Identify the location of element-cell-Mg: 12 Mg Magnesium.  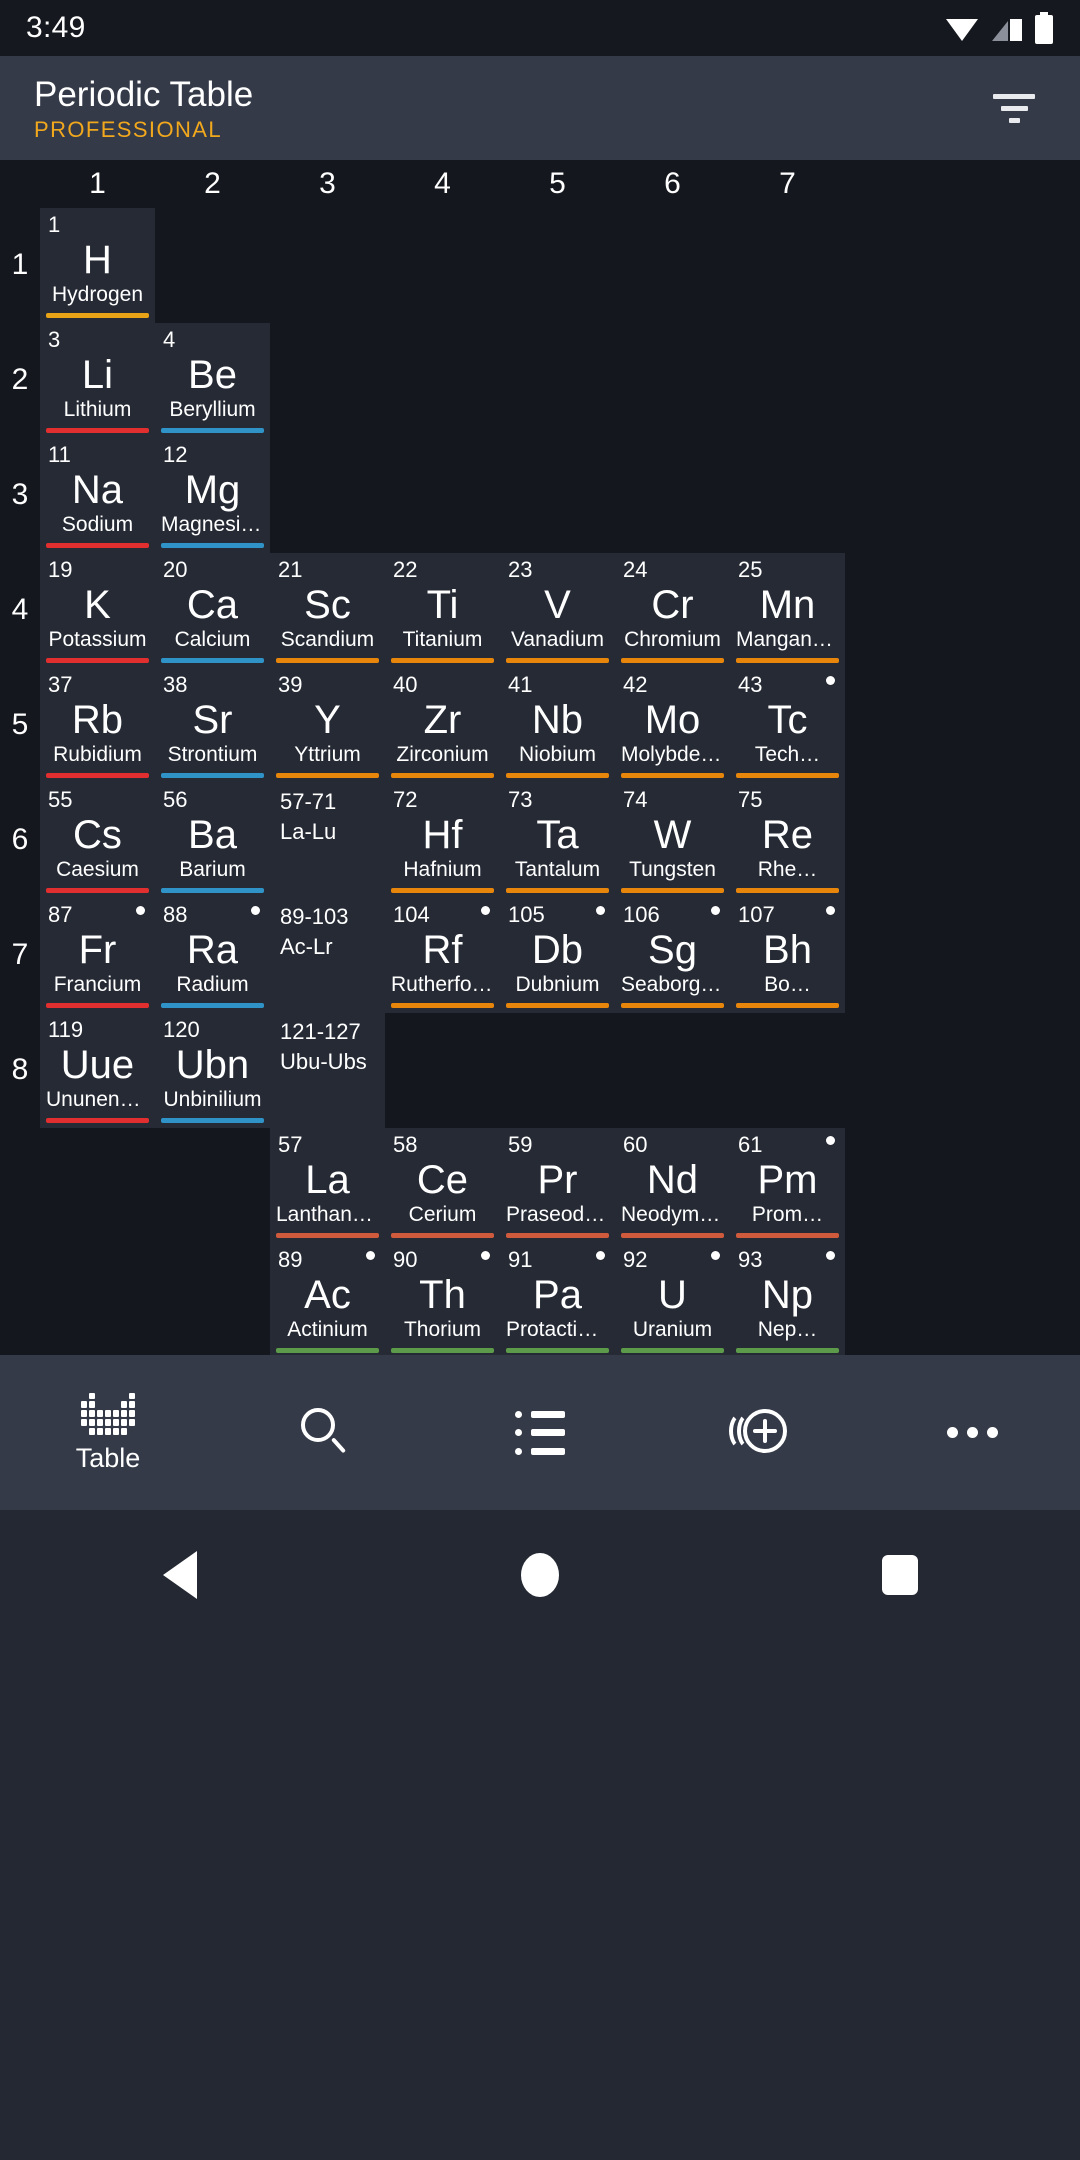
(212, 495).